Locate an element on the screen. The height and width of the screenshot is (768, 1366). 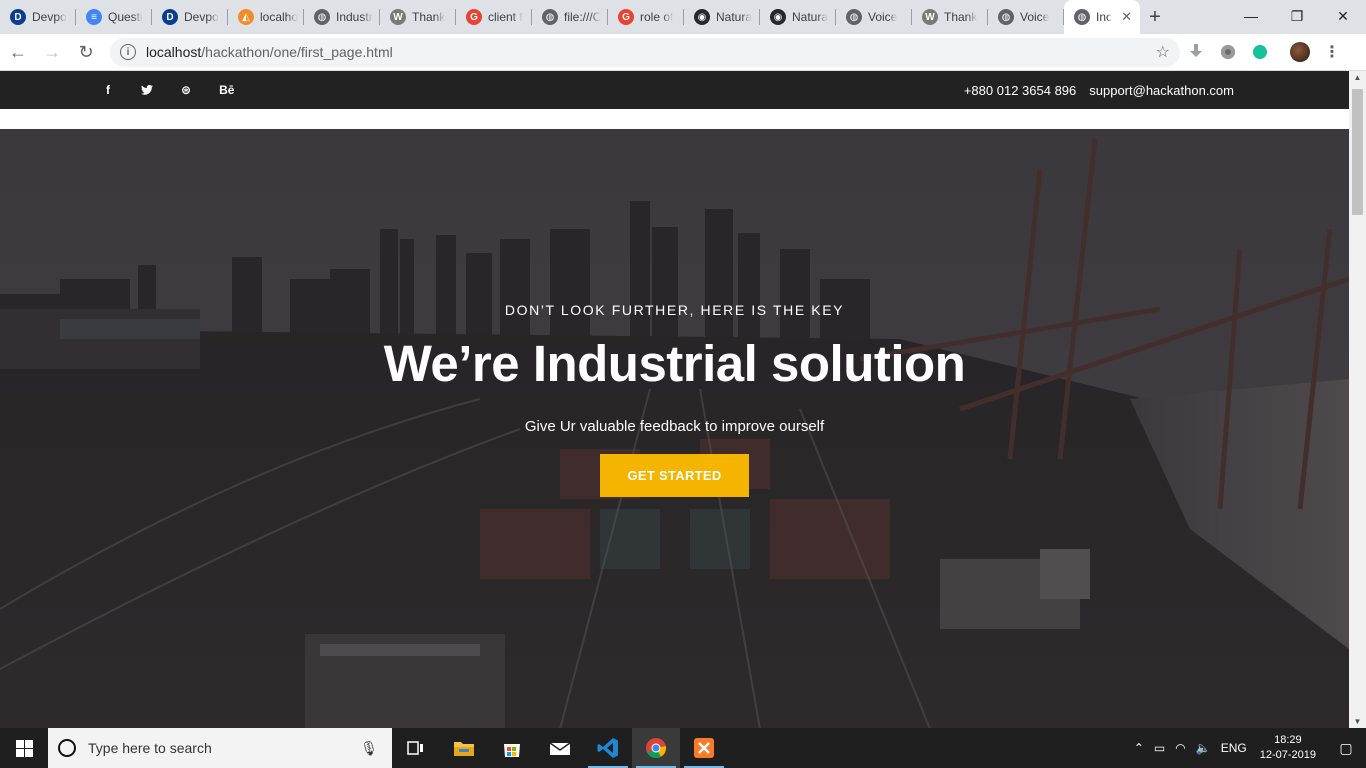
mail-icon is located at coordinates (560, 748).